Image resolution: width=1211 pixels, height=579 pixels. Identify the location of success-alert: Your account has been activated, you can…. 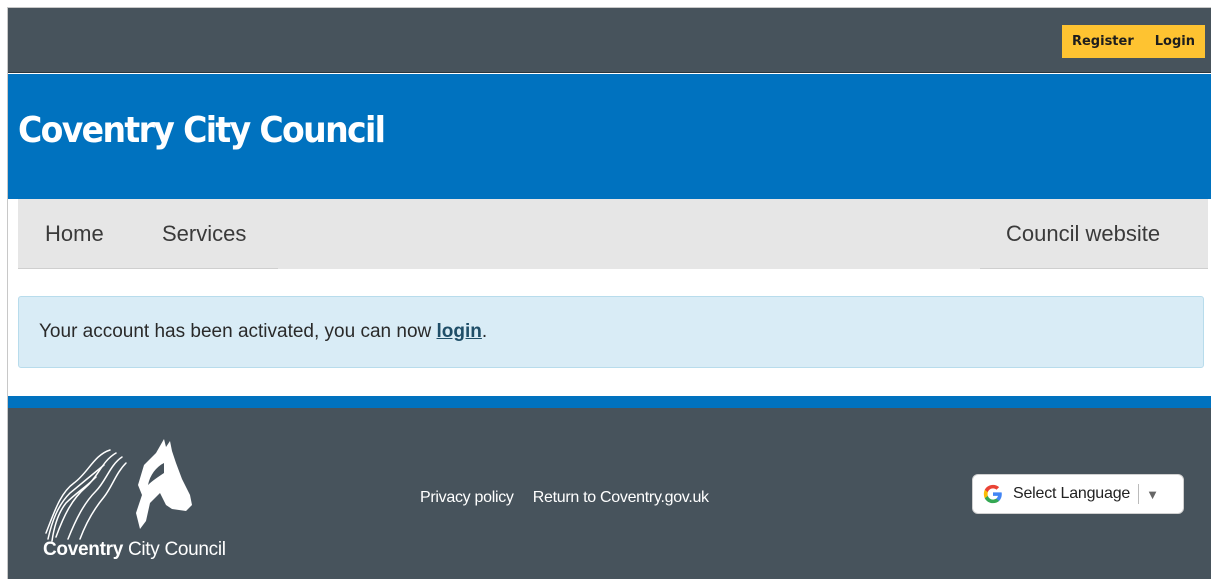
(611, 332).